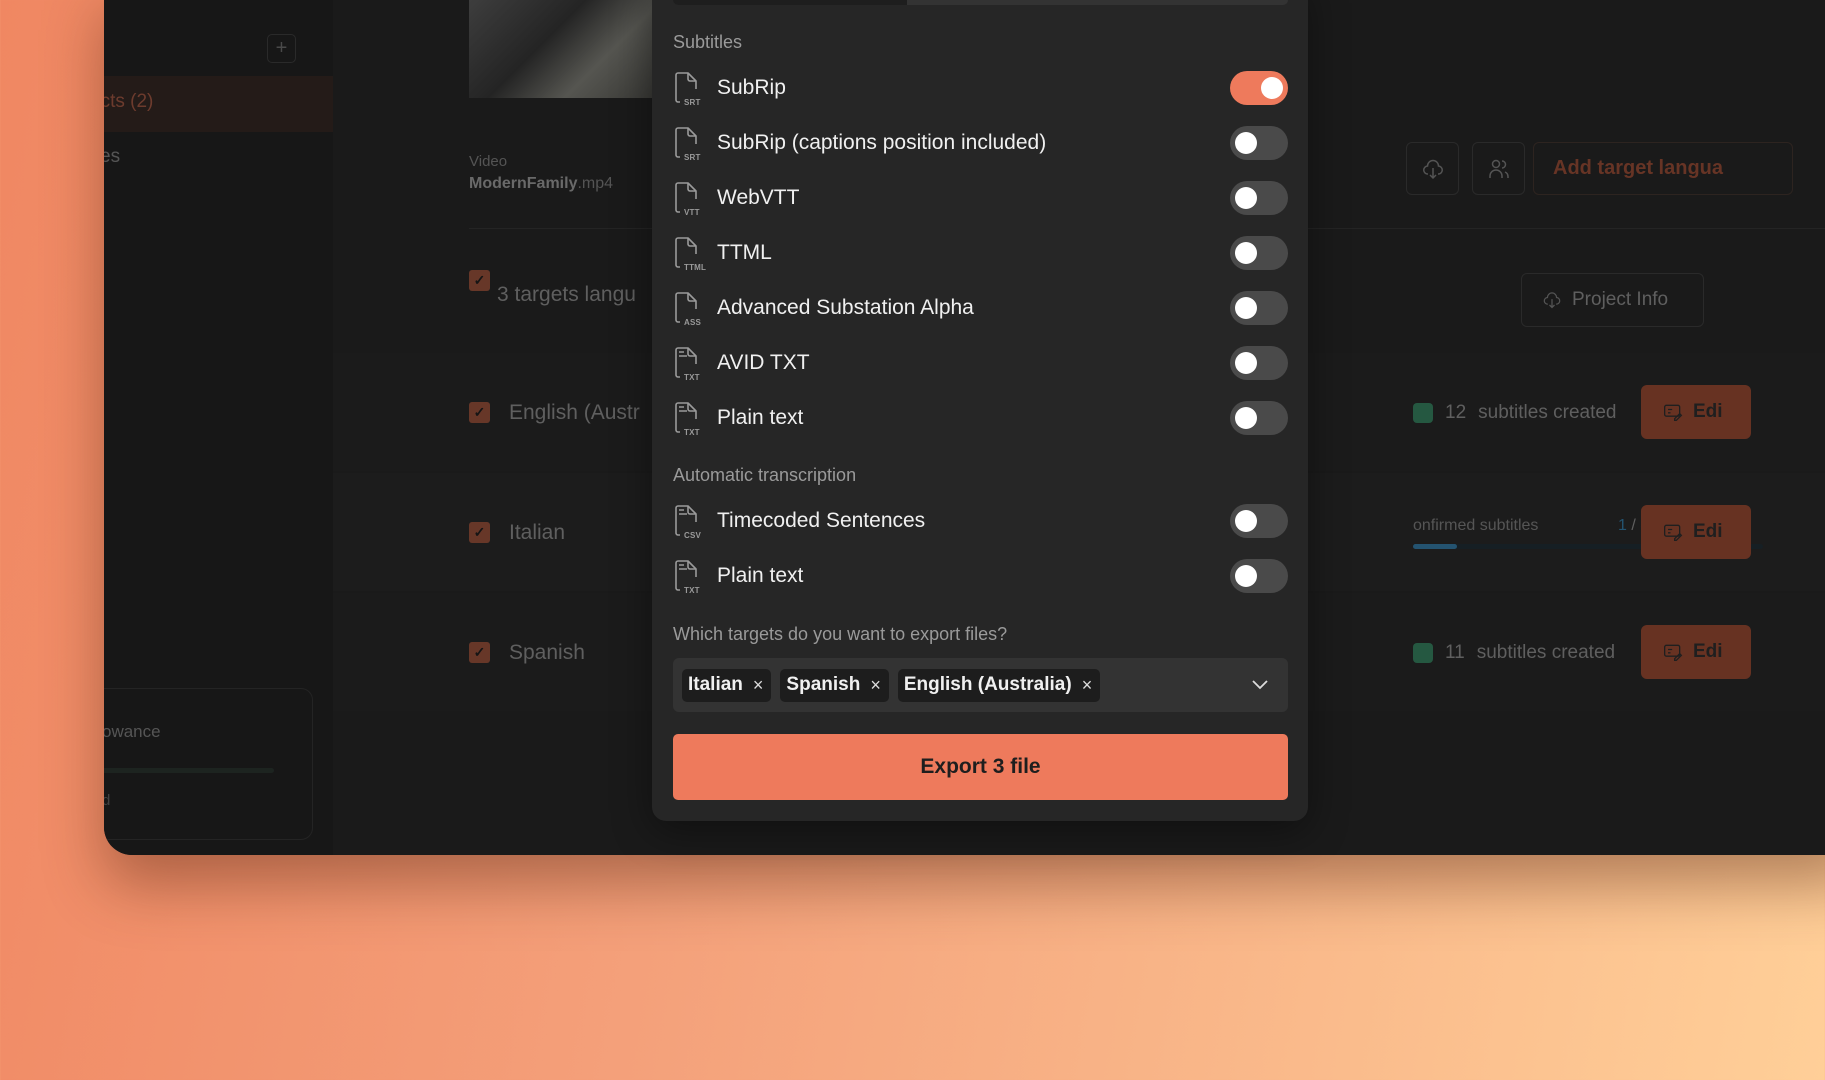  I want to click on target-chip-label: Italian, so click(715, 684).